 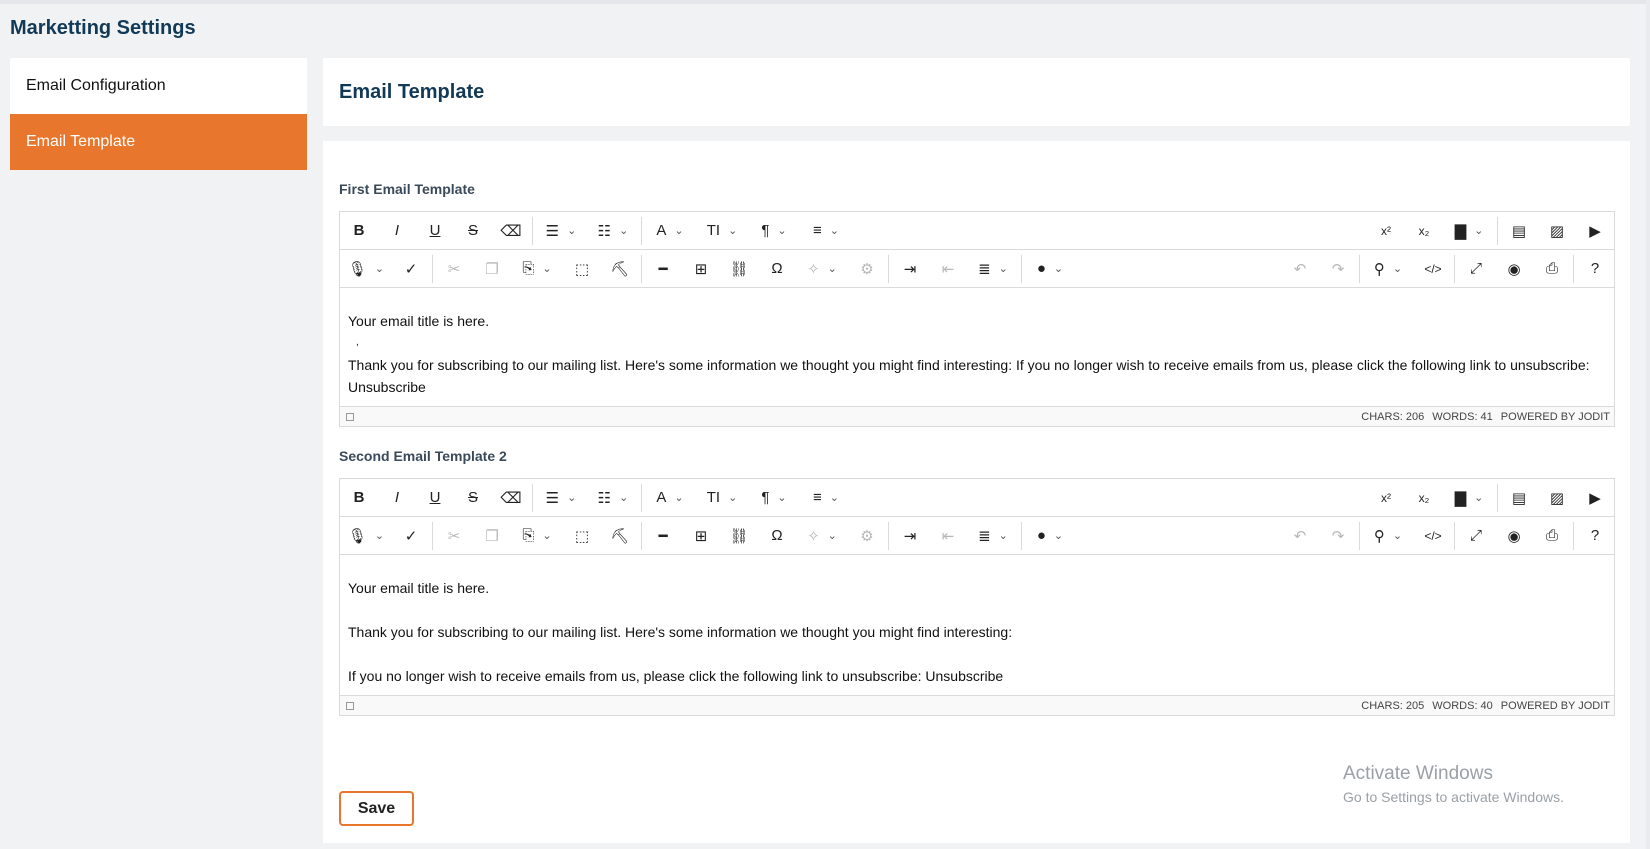 What do you see at coordinates (1418, 773) in the screenshot?
I see `watermark-line1: Activate Windows` at bounding box center [1418, 773].